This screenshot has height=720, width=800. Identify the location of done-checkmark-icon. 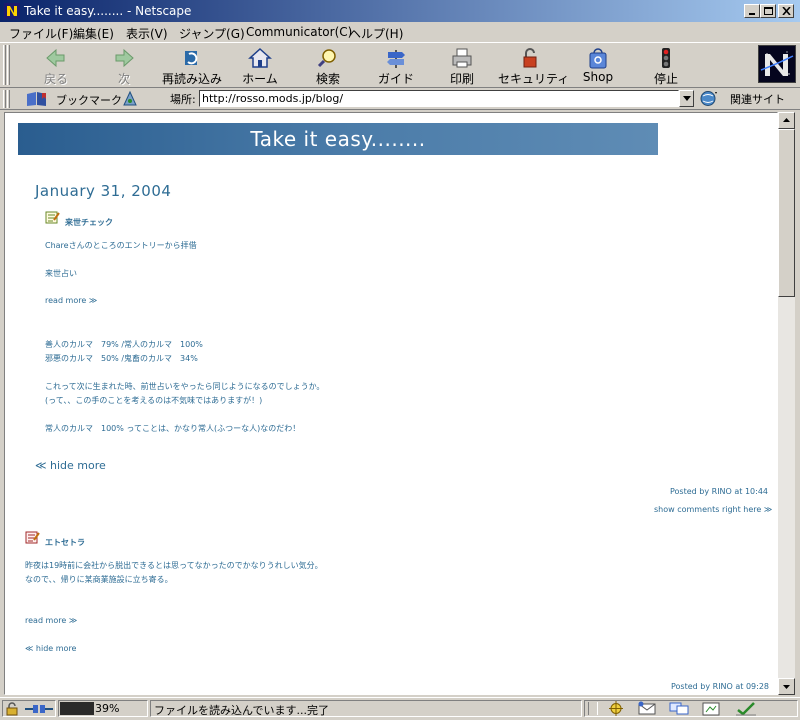
(746, 709).